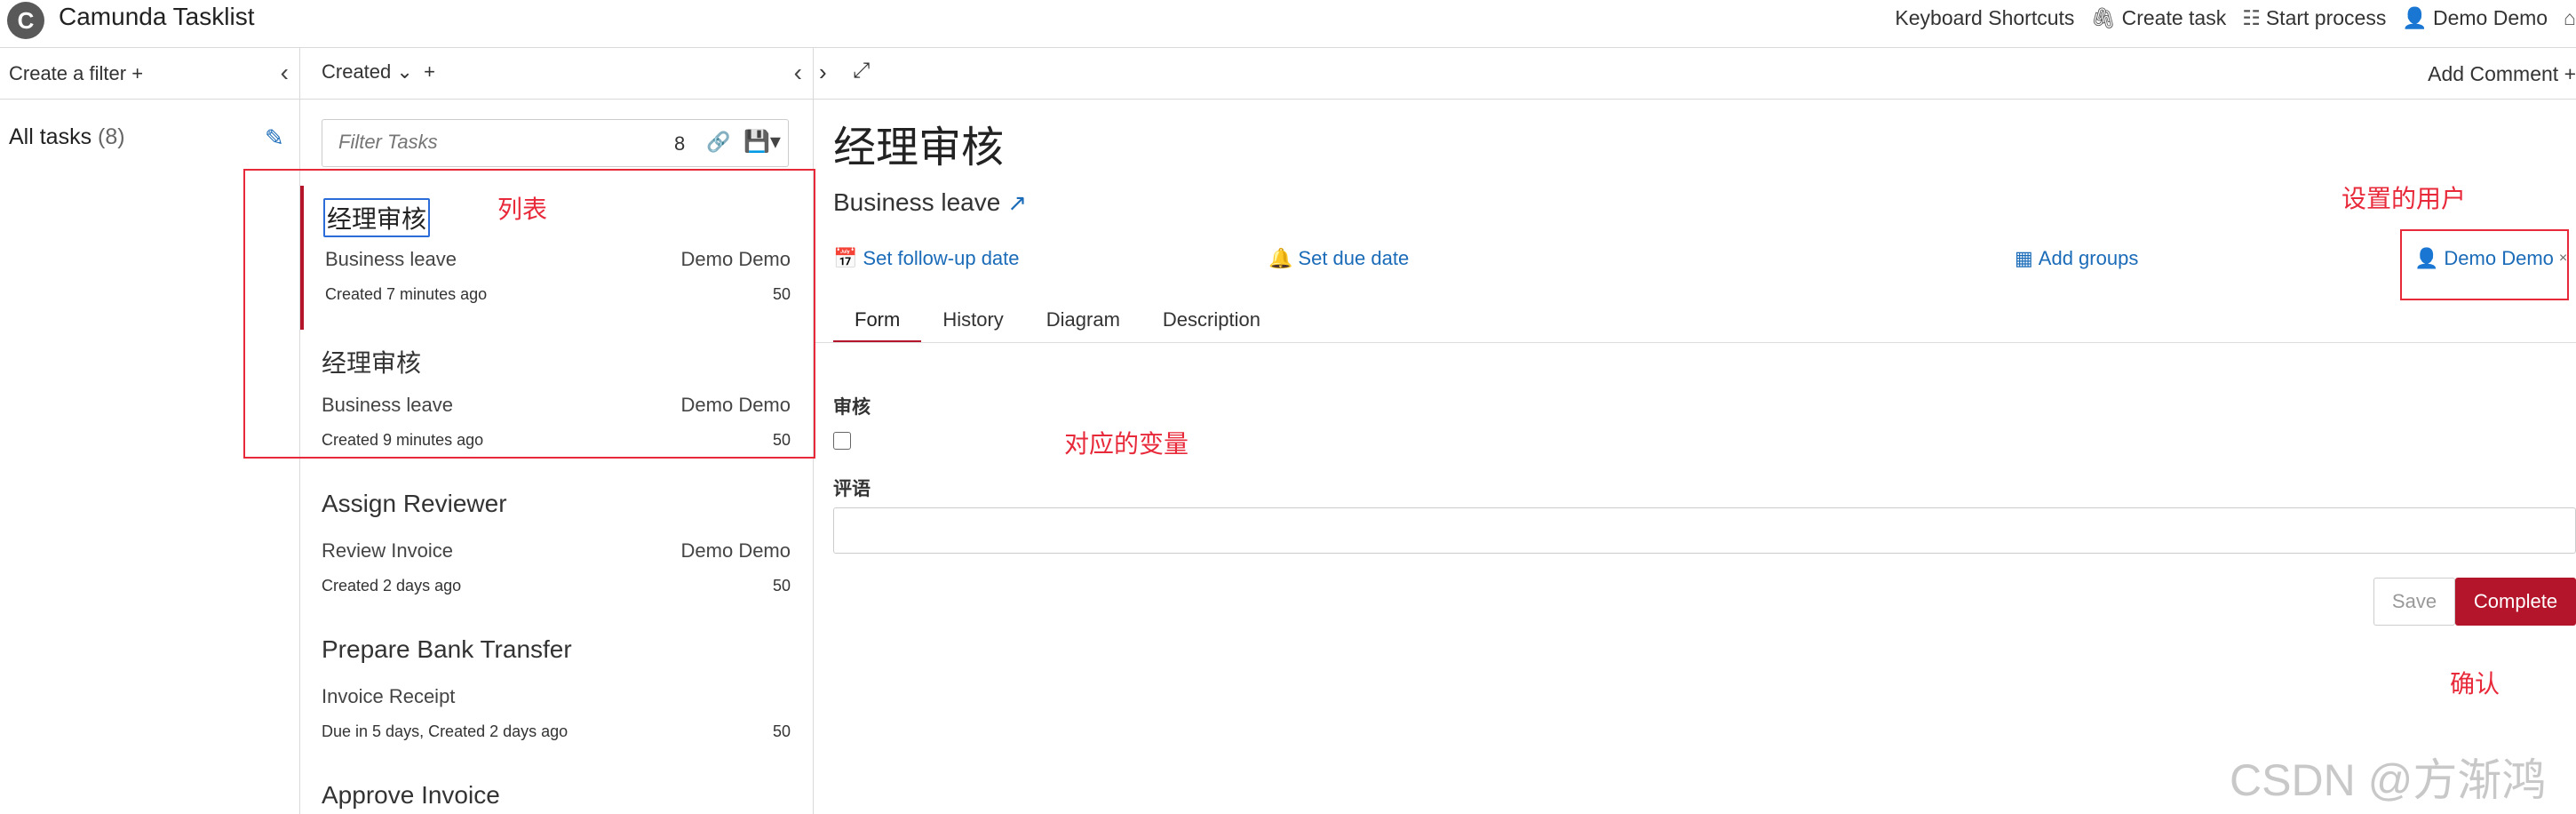 Image resolution: width=2576 pixels, height=814 pixels. Describe the element at coordinates (1280, 258) in the screenshot. I see `bell-icon: 🔔` at that location.